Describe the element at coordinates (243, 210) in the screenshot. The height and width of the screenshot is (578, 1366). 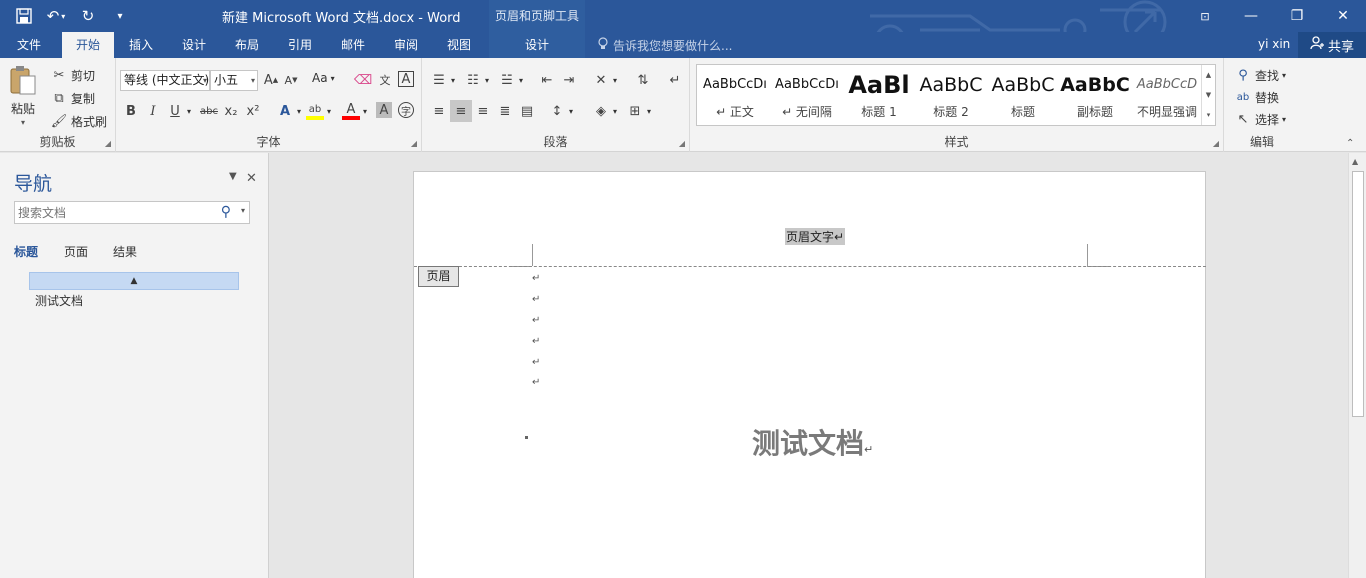
I see `chevron-down-icon: ▾` at that location.